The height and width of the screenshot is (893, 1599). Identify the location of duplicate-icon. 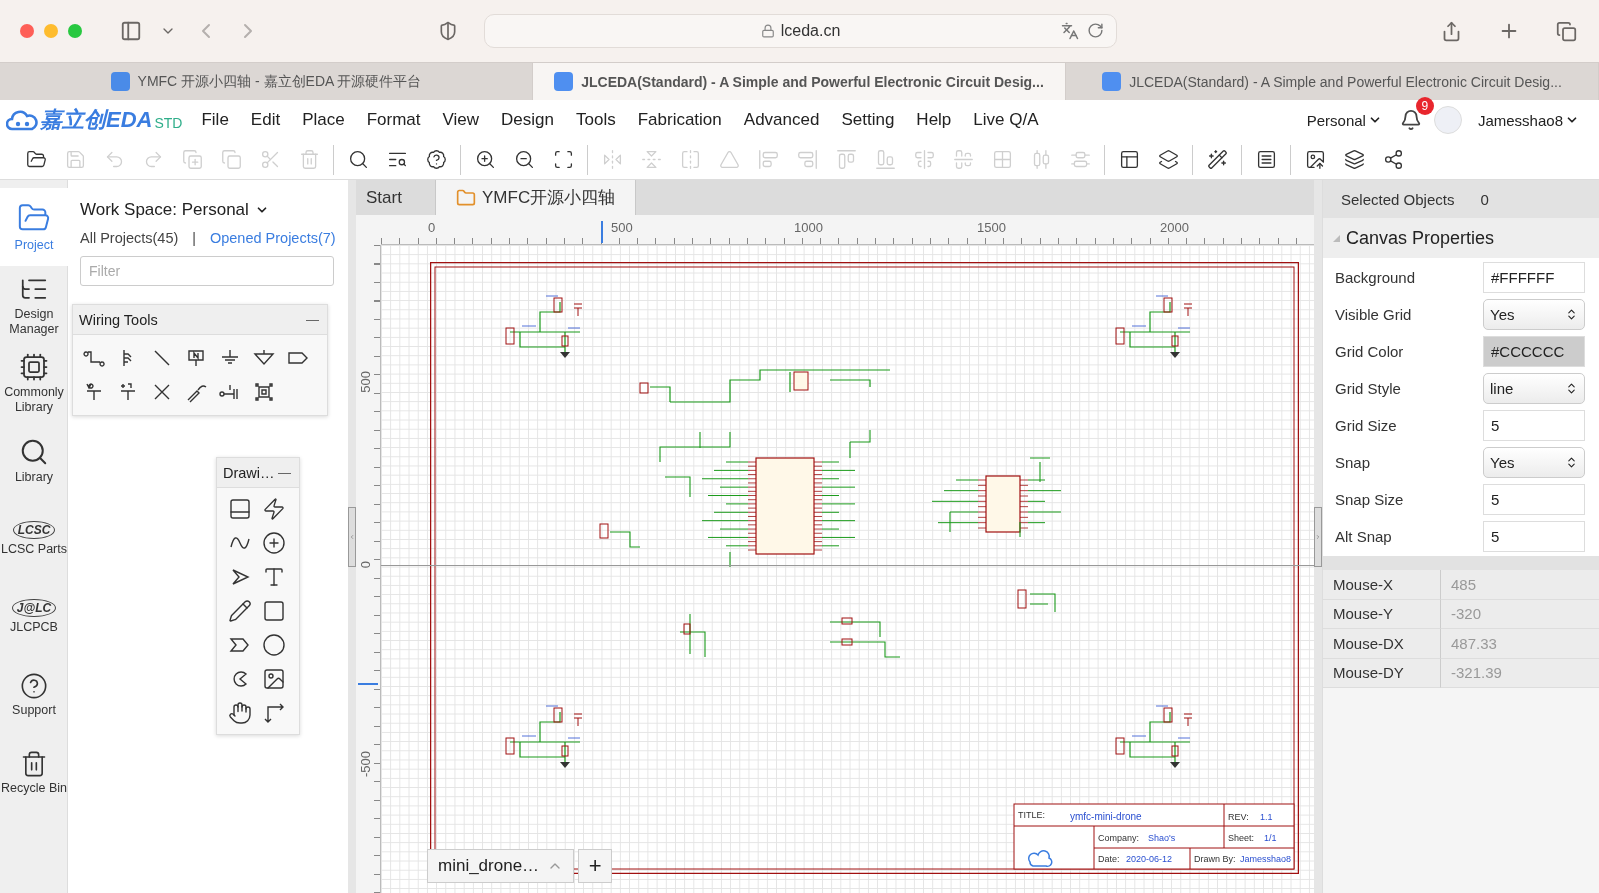
(192, 159).